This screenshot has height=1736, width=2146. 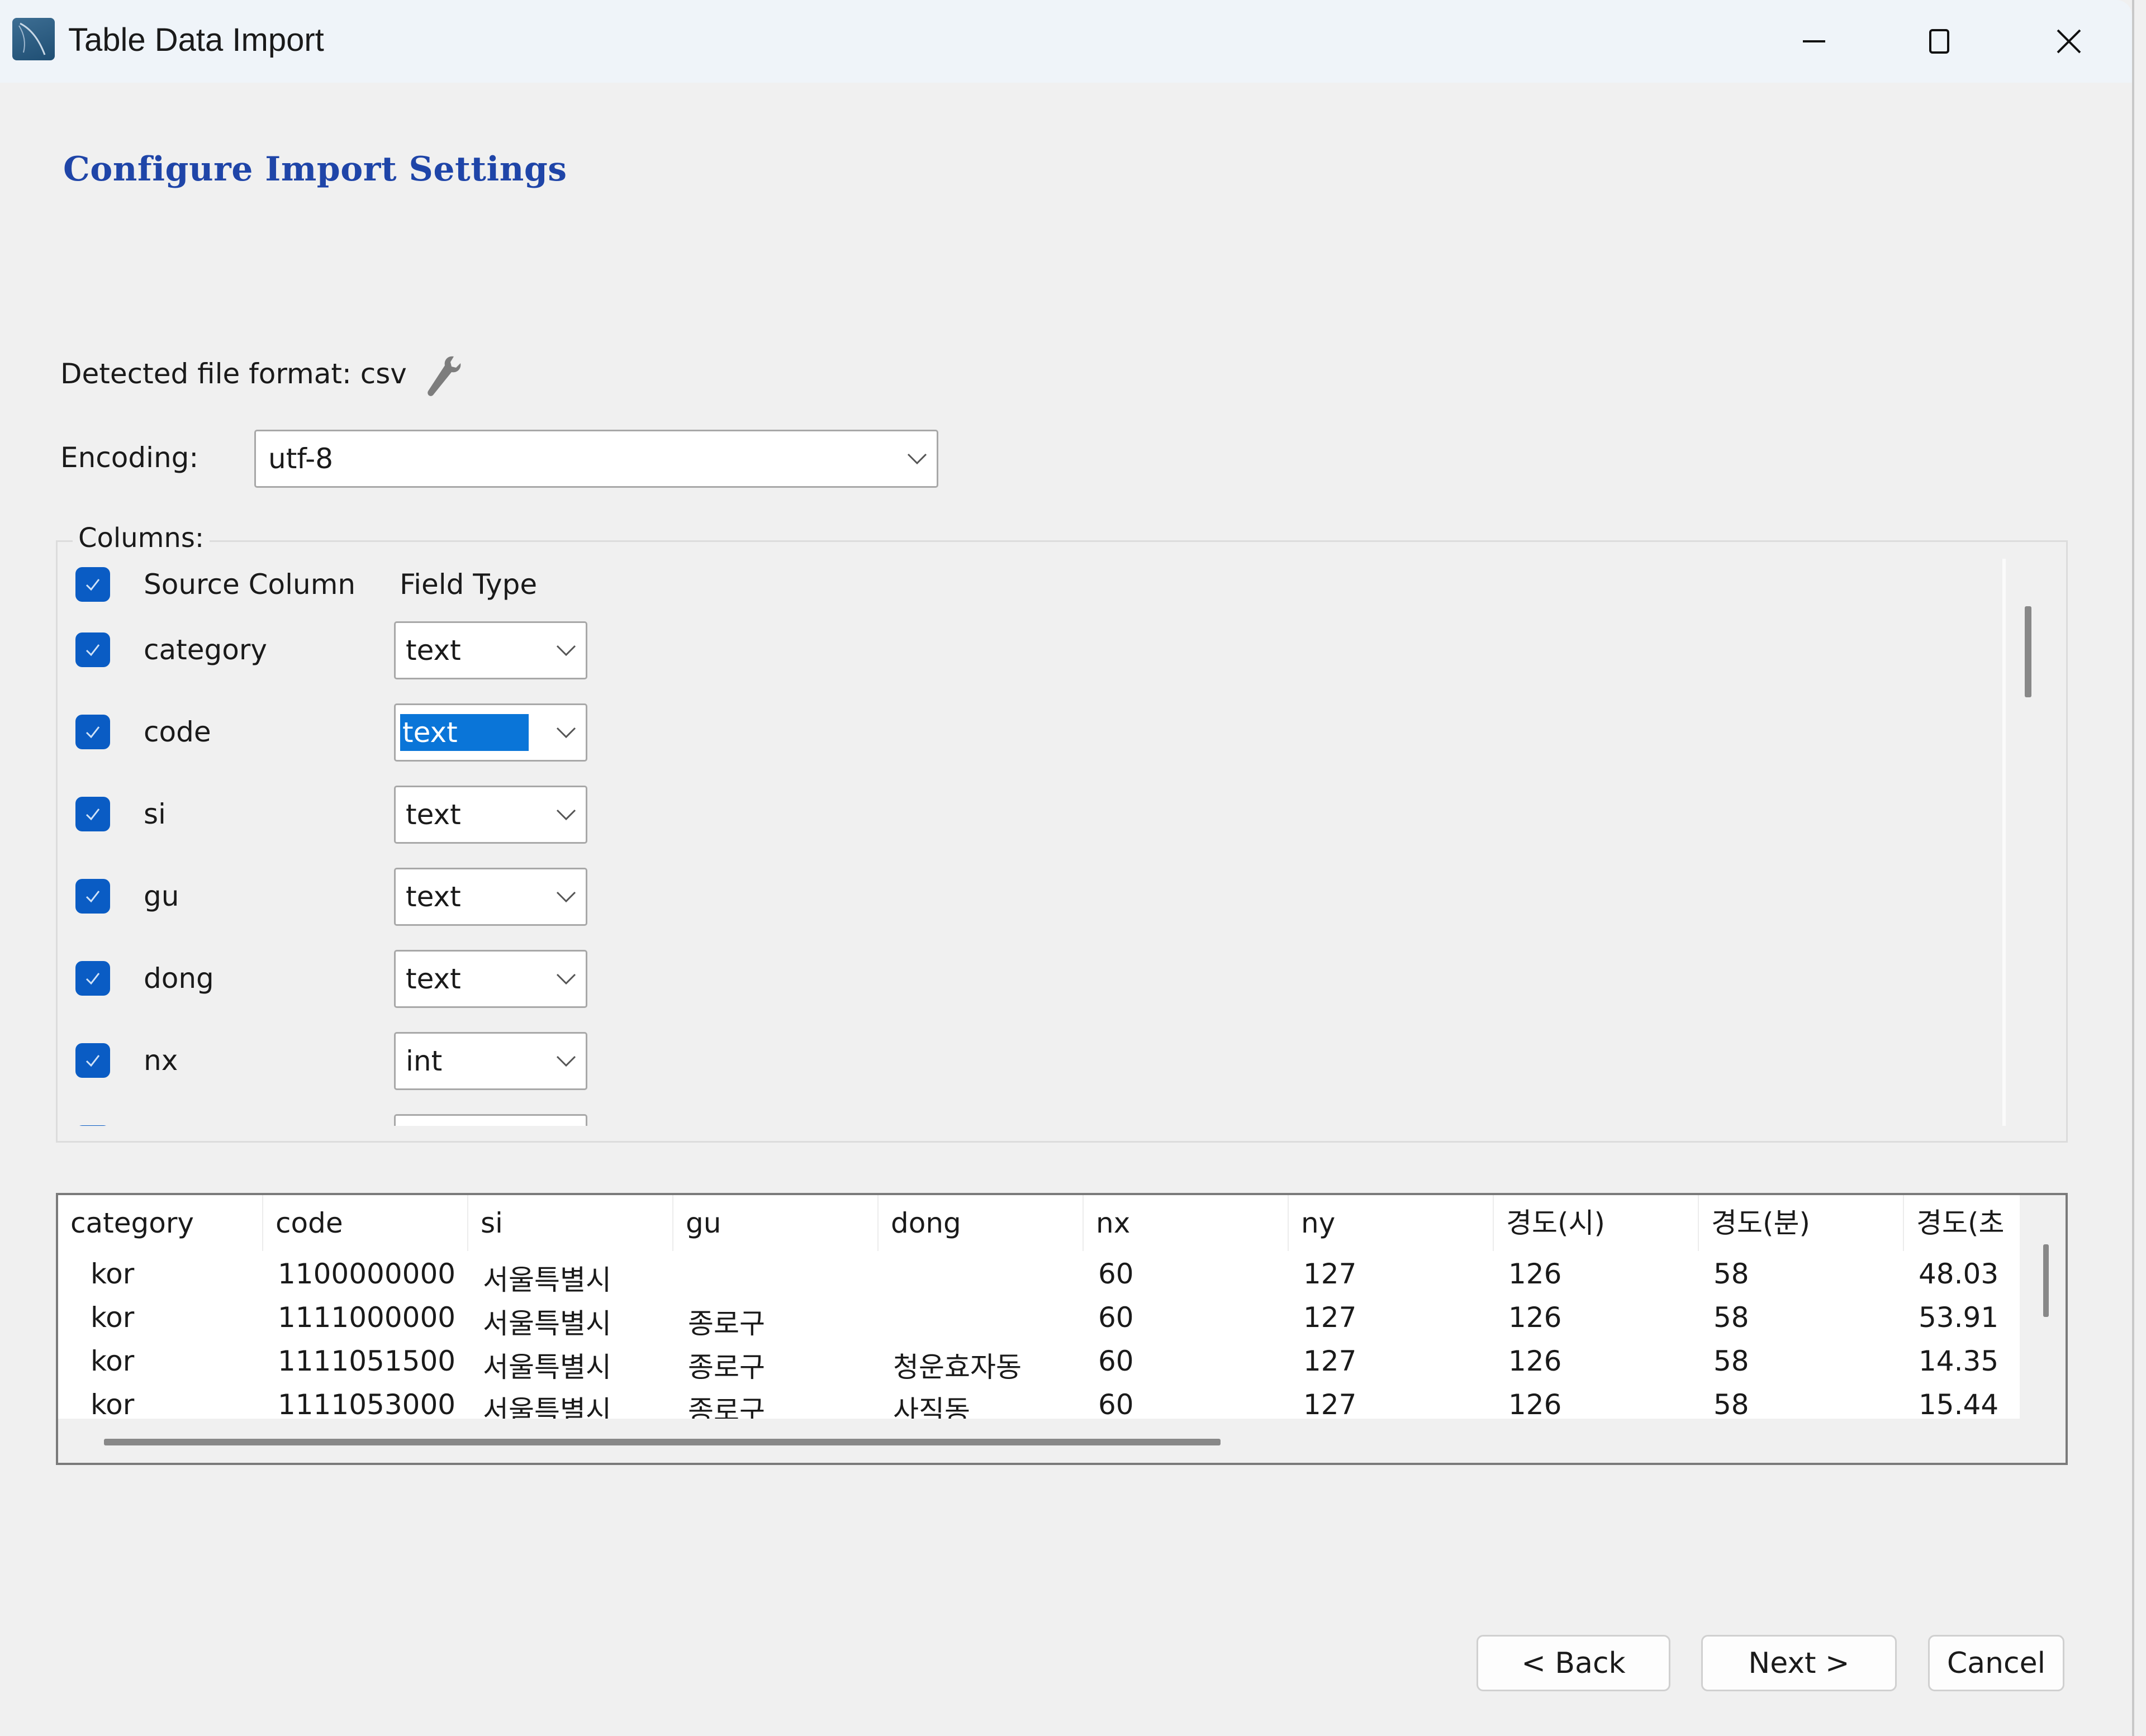 What do you see at coordinates (1939, 41) in the screenshot?
I see `maximize-button` at bounding box center [1939, 41].